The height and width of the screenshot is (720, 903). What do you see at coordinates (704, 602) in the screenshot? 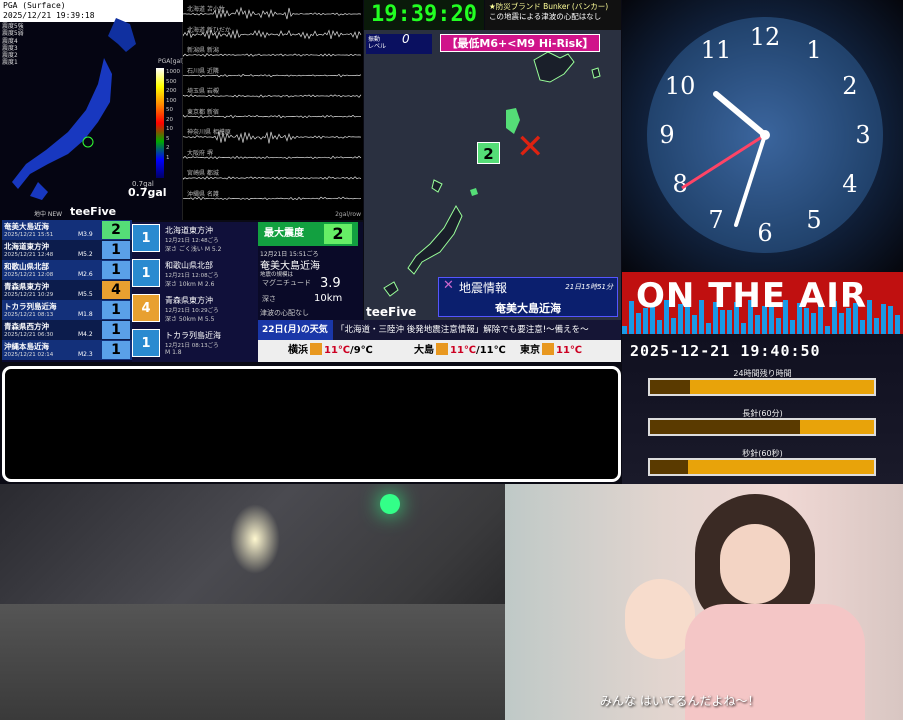
I see `commercial-video: みんな はいてるんだよね～！` at bounding box center [704, 602].